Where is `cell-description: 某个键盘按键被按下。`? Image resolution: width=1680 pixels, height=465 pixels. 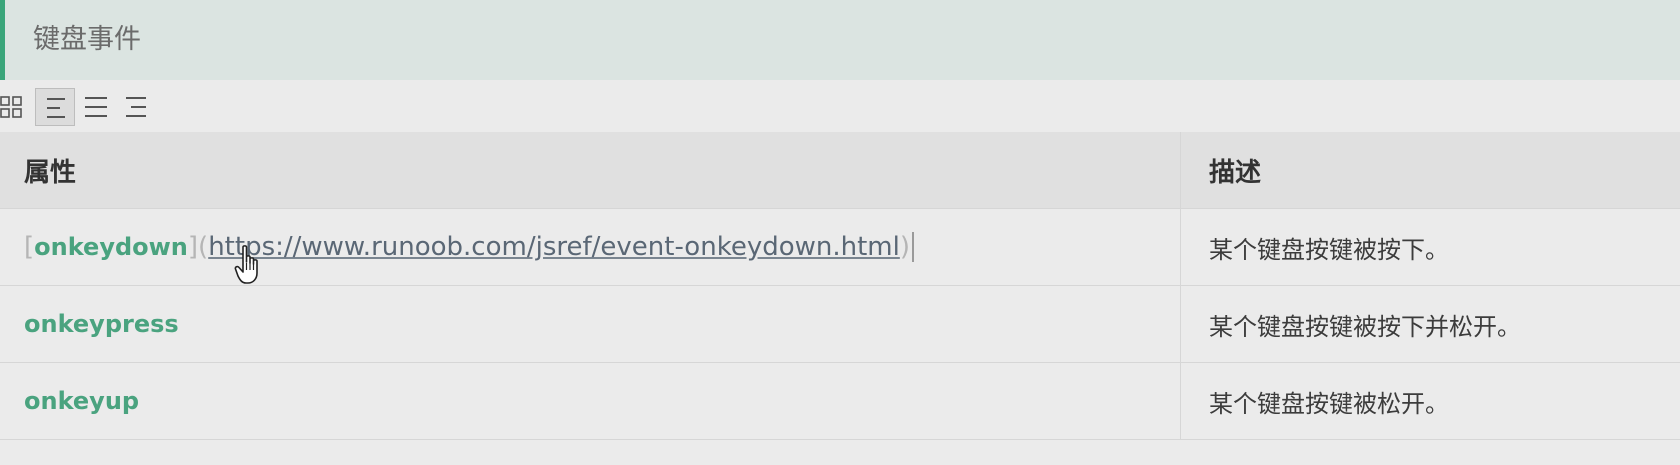 cell-description: 某个键盘按键被按下。 is located at coordinates (1430, 247).